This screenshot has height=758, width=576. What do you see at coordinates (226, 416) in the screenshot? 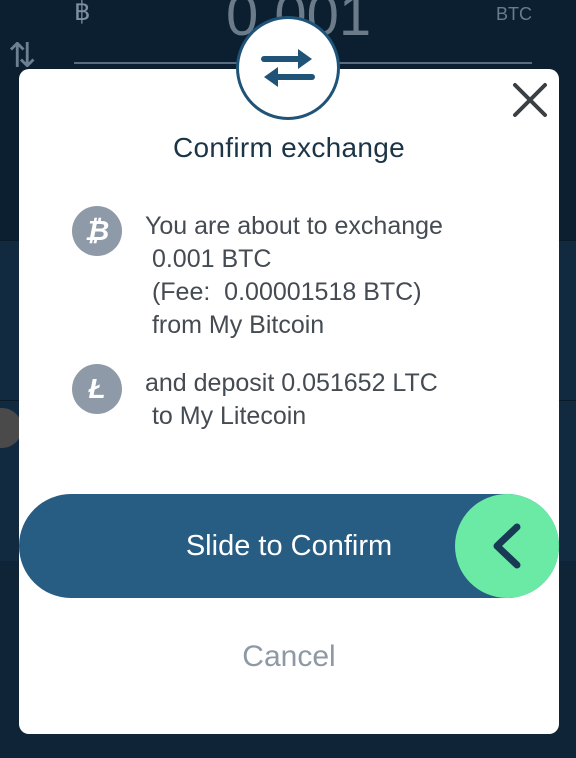
I see `exchange-to-wallet: to My Litecoin` at bounding box center [226, 416].